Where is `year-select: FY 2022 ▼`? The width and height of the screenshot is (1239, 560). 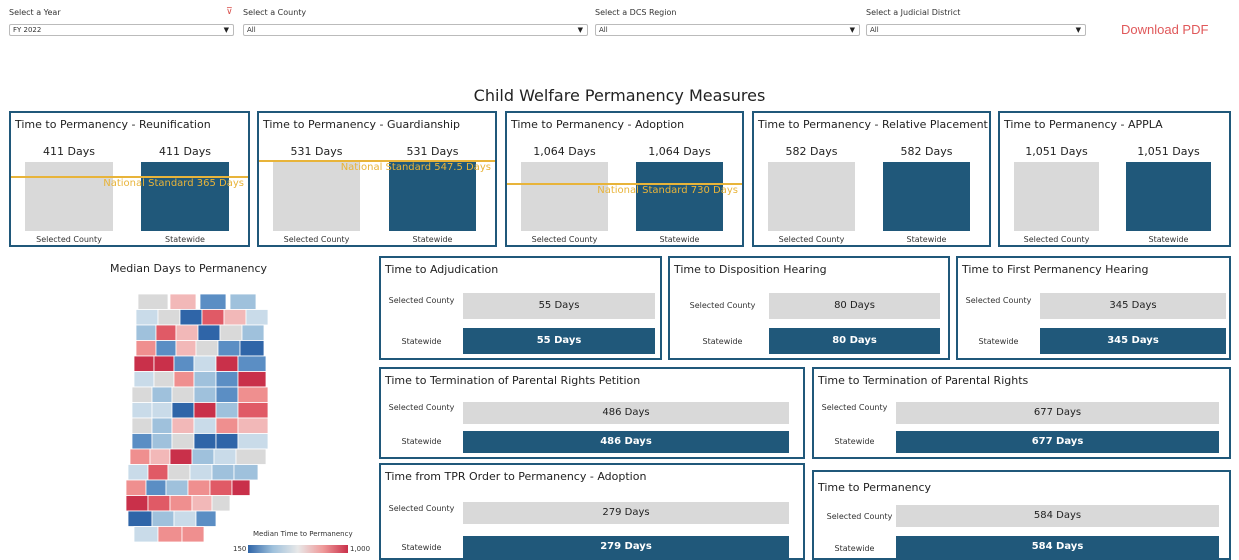 year-select: FY 2022 ▼ is located at coordinates (121, 30).